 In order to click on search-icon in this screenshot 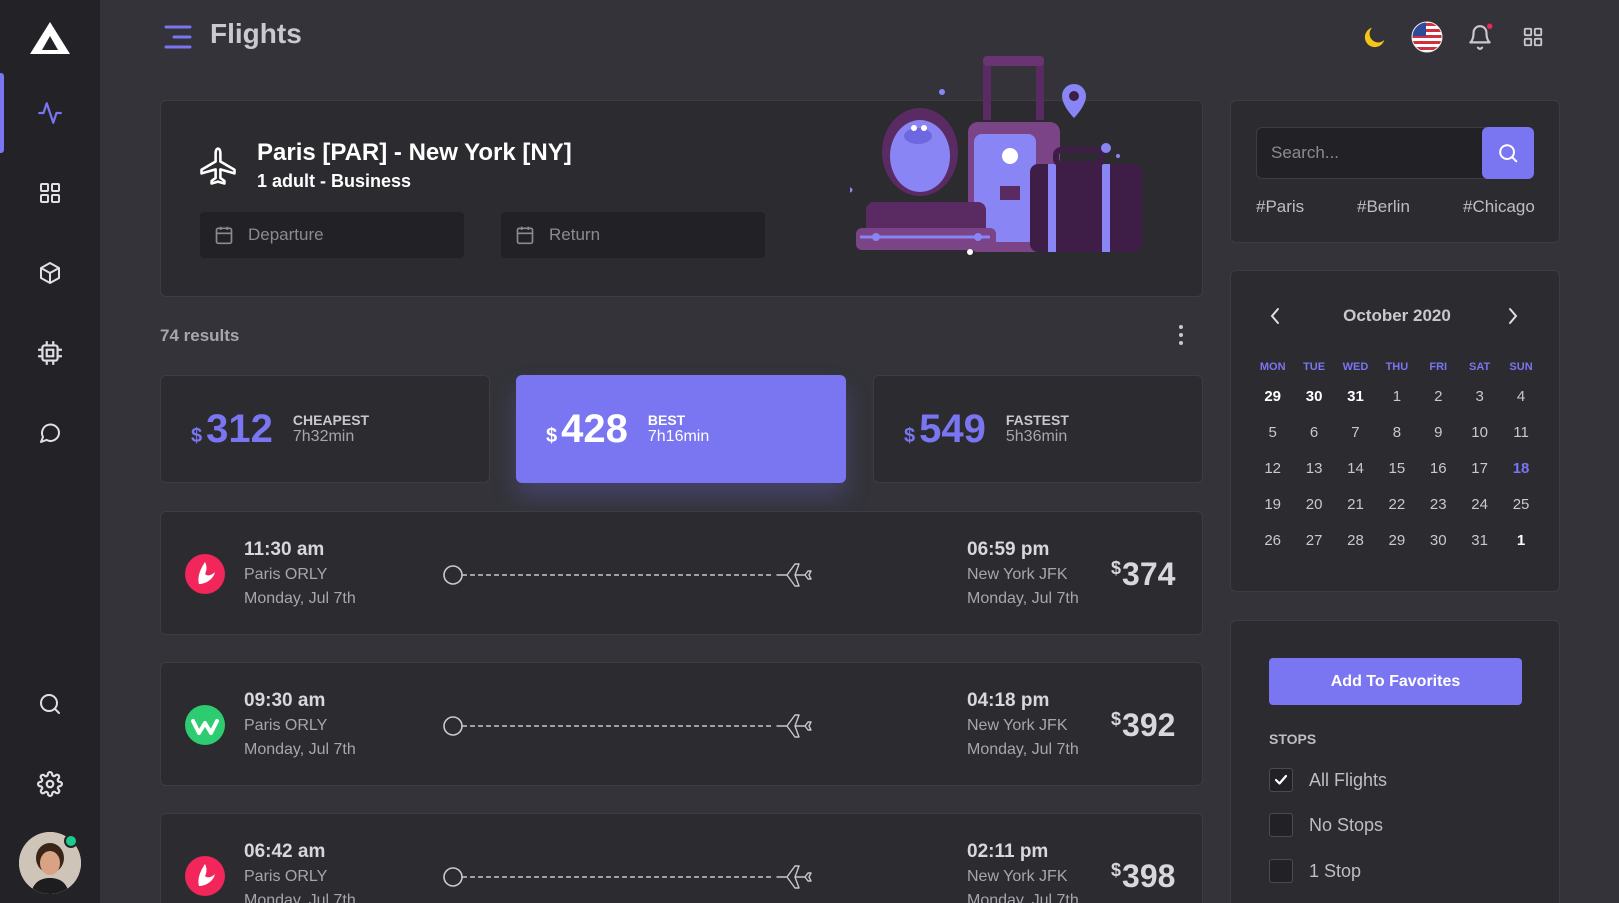, I will do `click(1508, 153)`.